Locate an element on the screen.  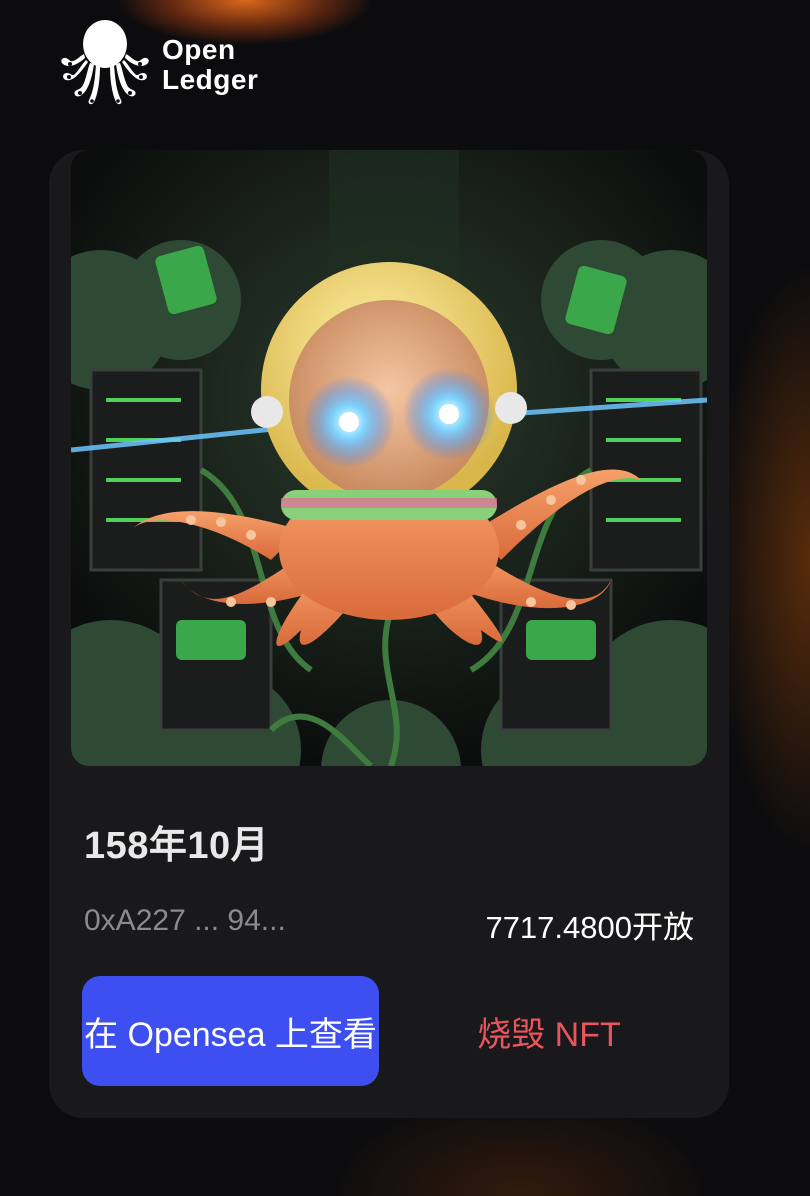
burn-nft-label: 烧毁 NFT is located at coordinates (549, 1034).